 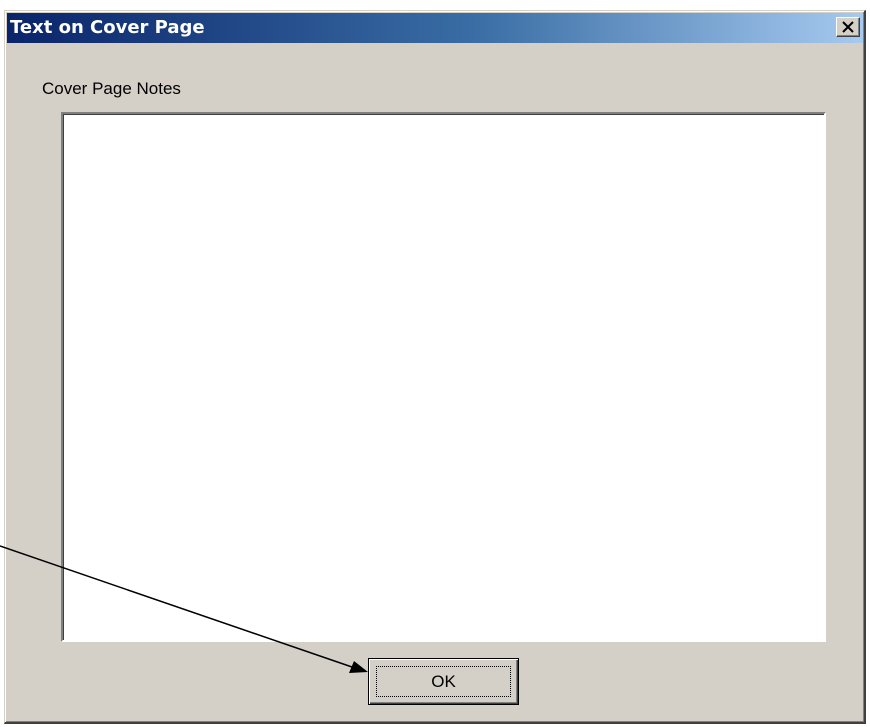 I want to click on close-icon, so click(x=848, y=27).